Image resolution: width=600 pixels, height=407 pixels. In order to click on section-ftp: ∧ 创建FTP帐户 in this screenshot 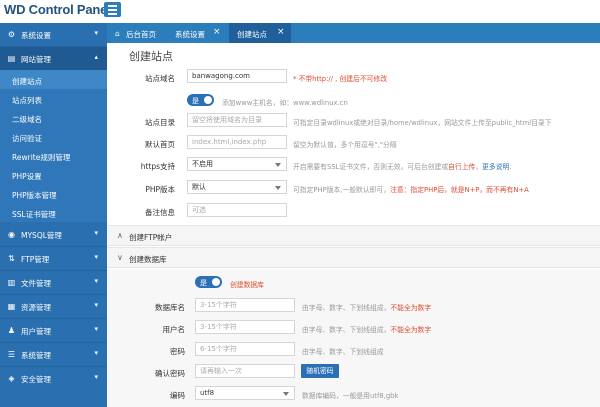, I will do `click(353, 235)`.